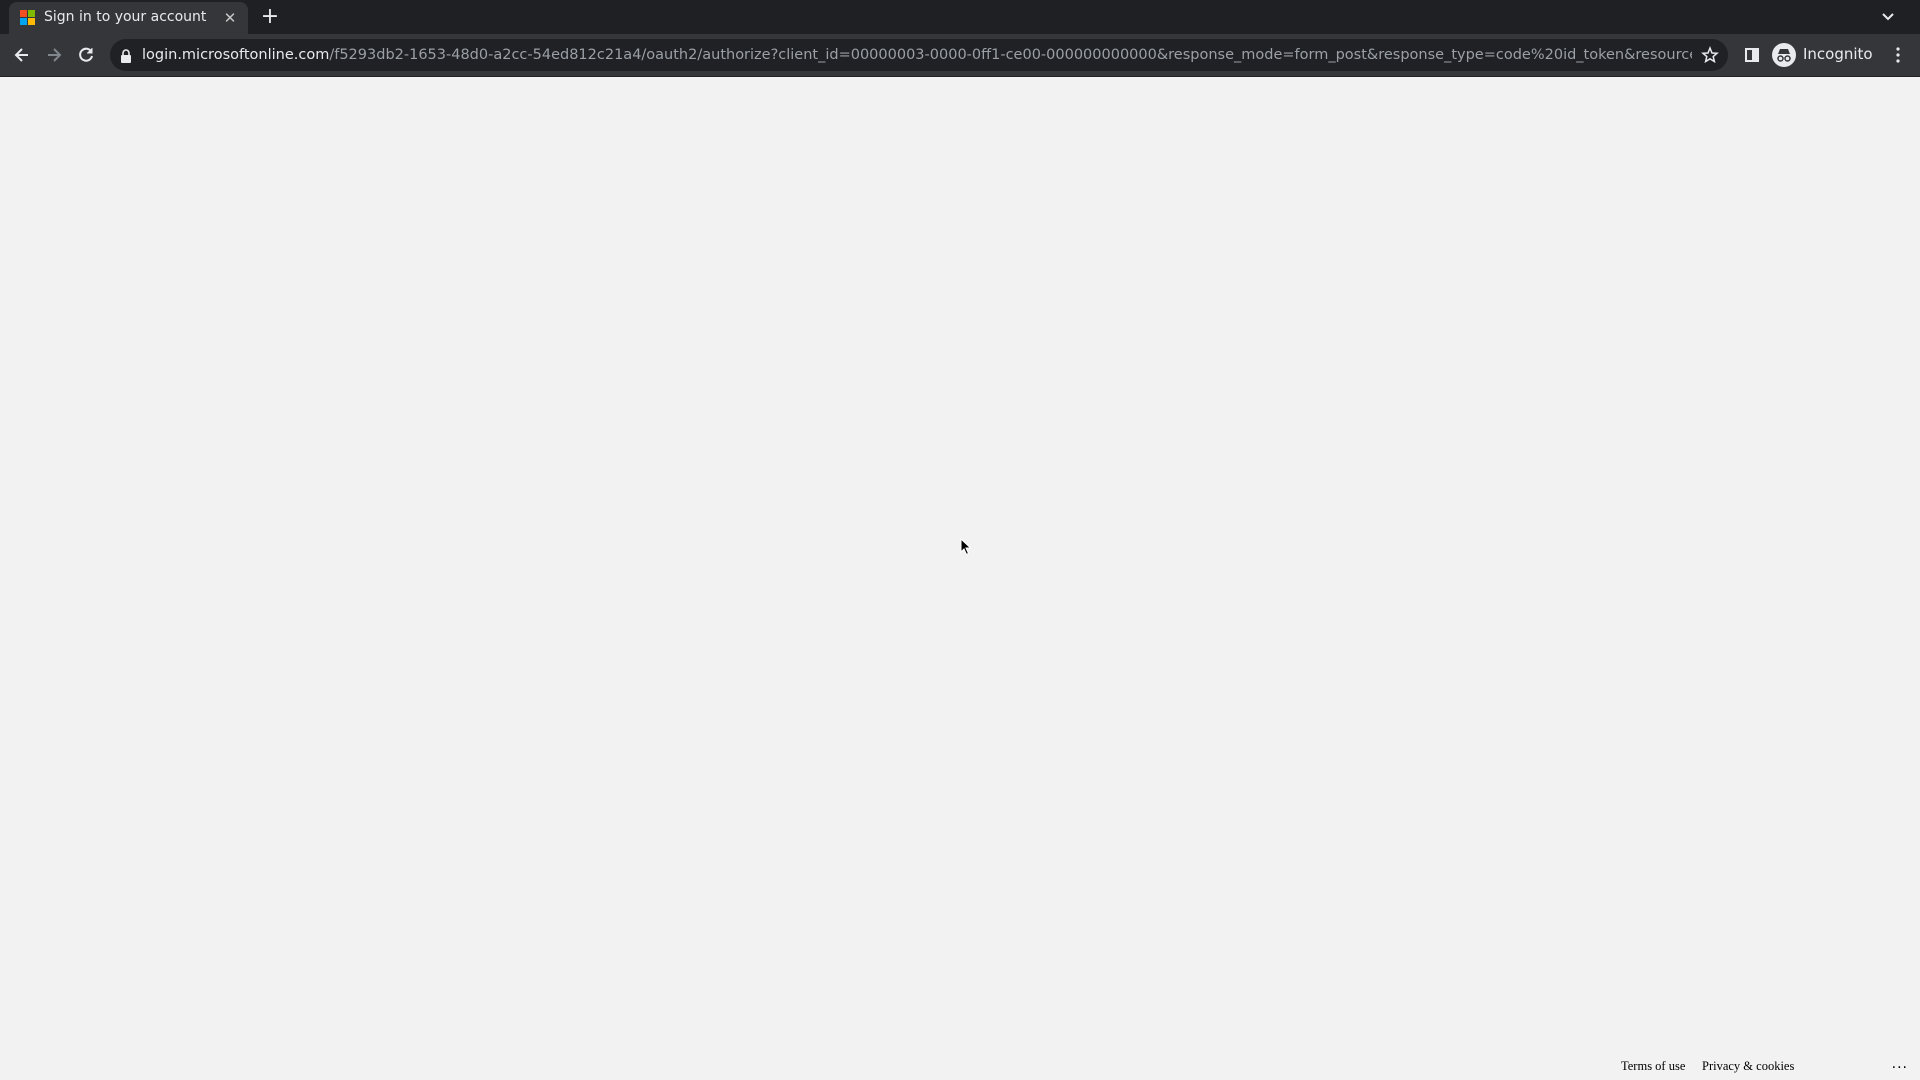 The height and width of the screenshot is (1080, 1920). Describe the element at coordinates (1653, 1066) in the screenshot. I see `terms-of-use-link: Terms of use` at that location.